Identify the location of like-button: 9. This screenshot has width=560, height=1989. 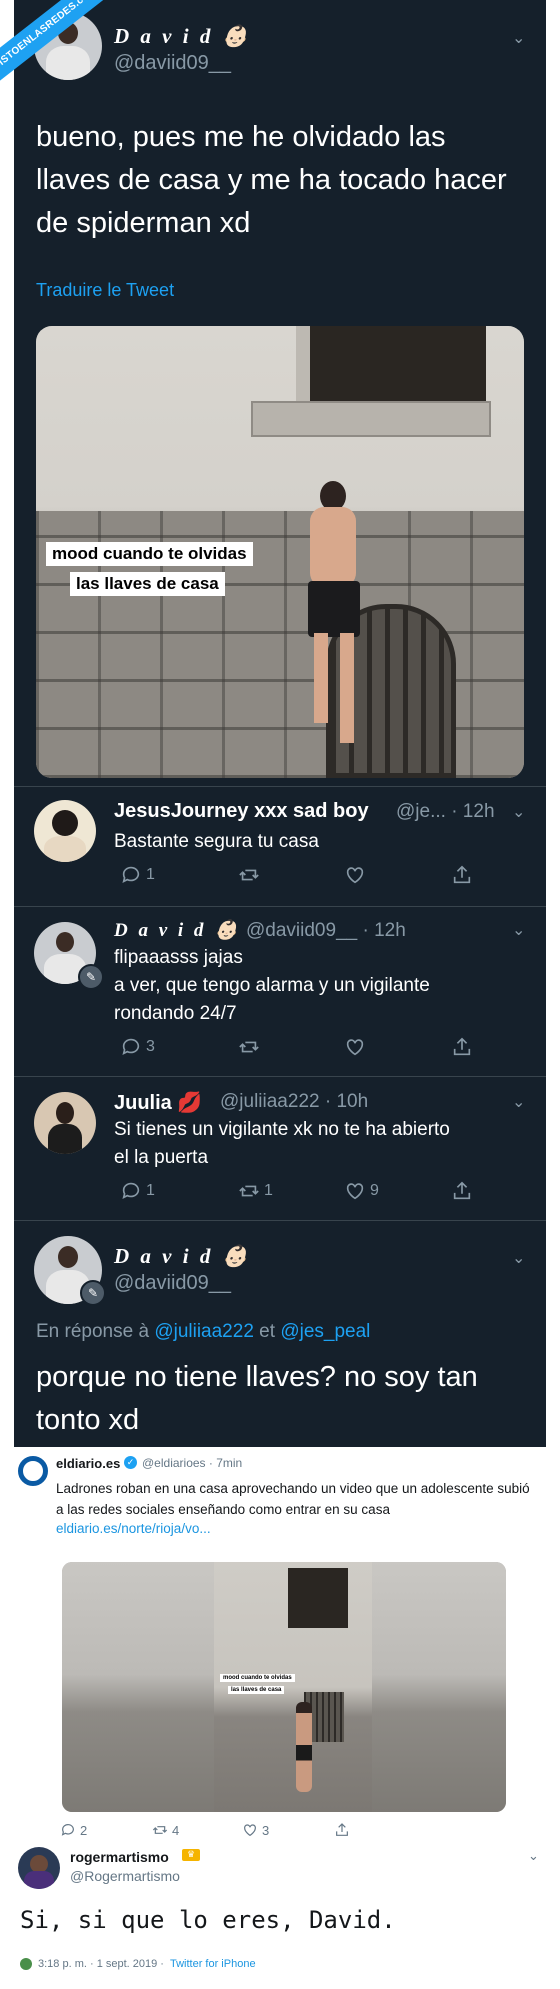
(361, 1191).